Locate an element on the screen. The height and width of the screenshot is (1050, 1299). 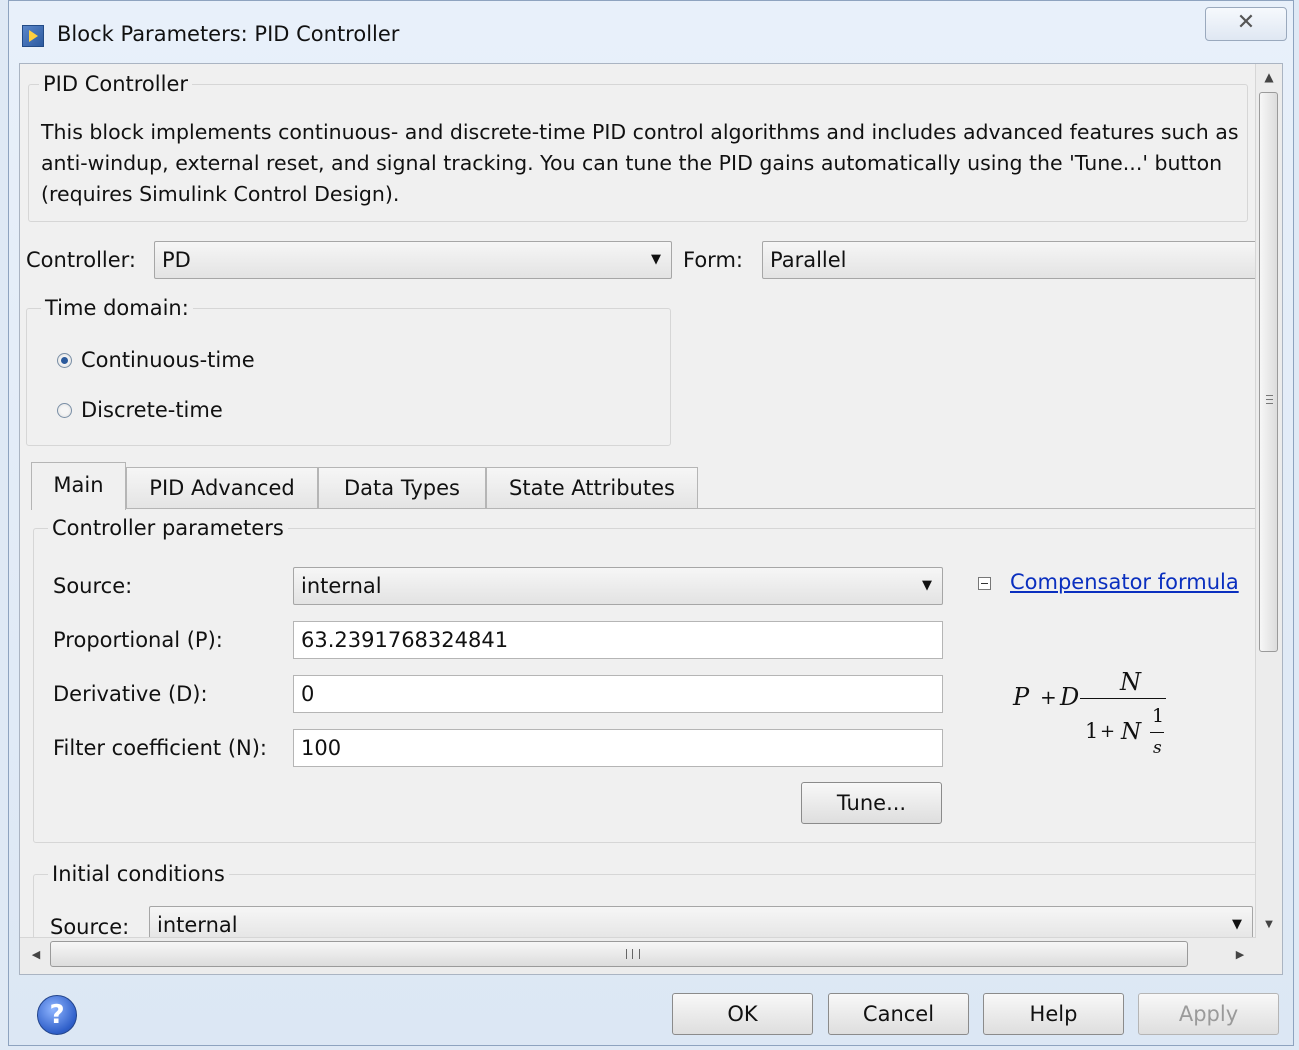
continuous-time-label: Continuous-time is located at coordinates (168, 360).